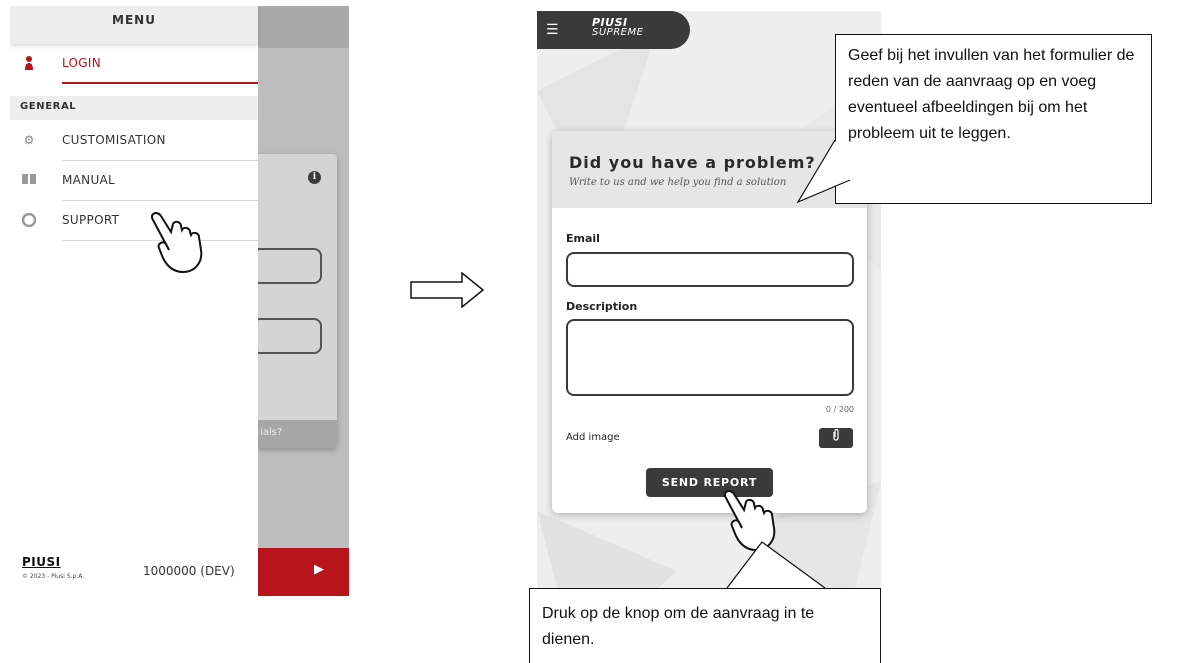 This screenshot has width=1190, height=663. I want to click on add-image-label: Add image, so click(593, 437).